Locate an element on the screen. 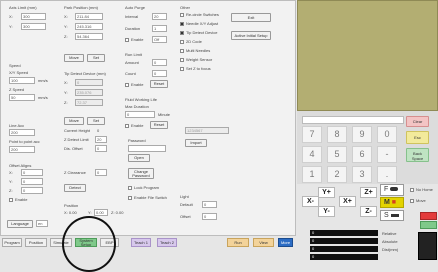  active-initial-setup-button: Active Initial Setup is located at coordinates (251, 35).